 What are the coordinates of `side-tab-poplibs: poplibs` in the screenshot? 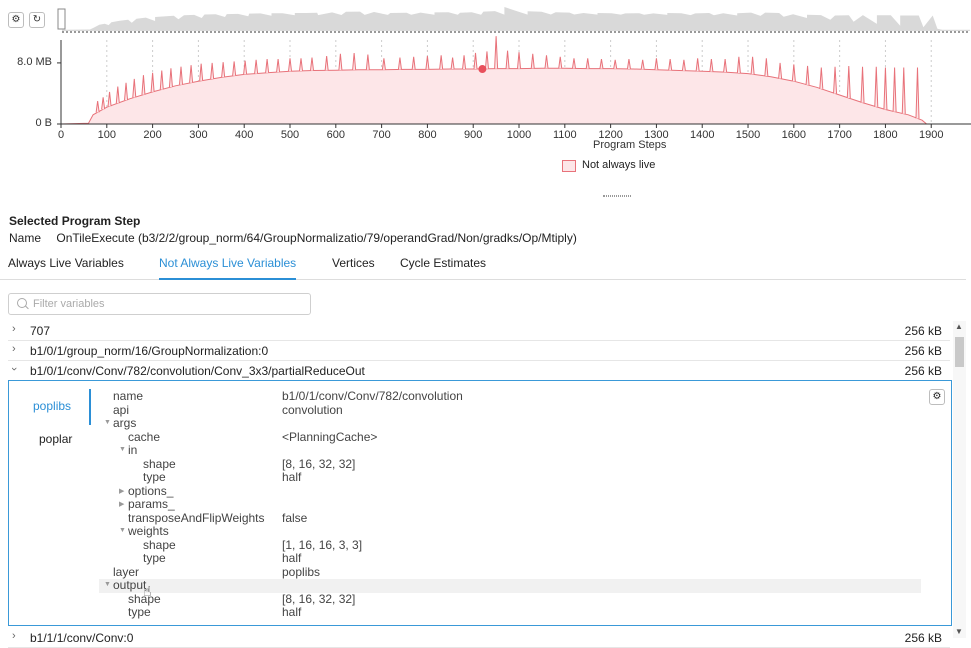 It's located at (52, 406).